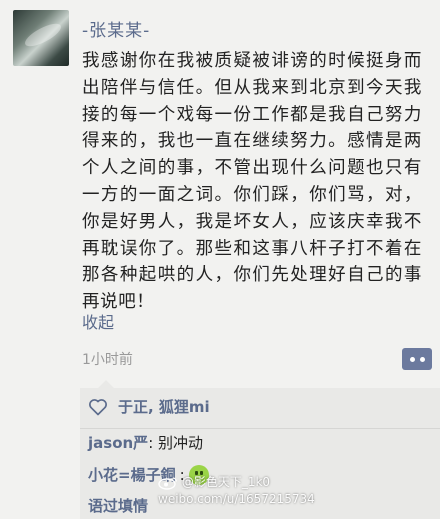 The width and height of the screenshot is (440, 519). Describe the element at coordinates (107, 360) in the screenshot. I see `post-timestamp: 1小时前` at that location.